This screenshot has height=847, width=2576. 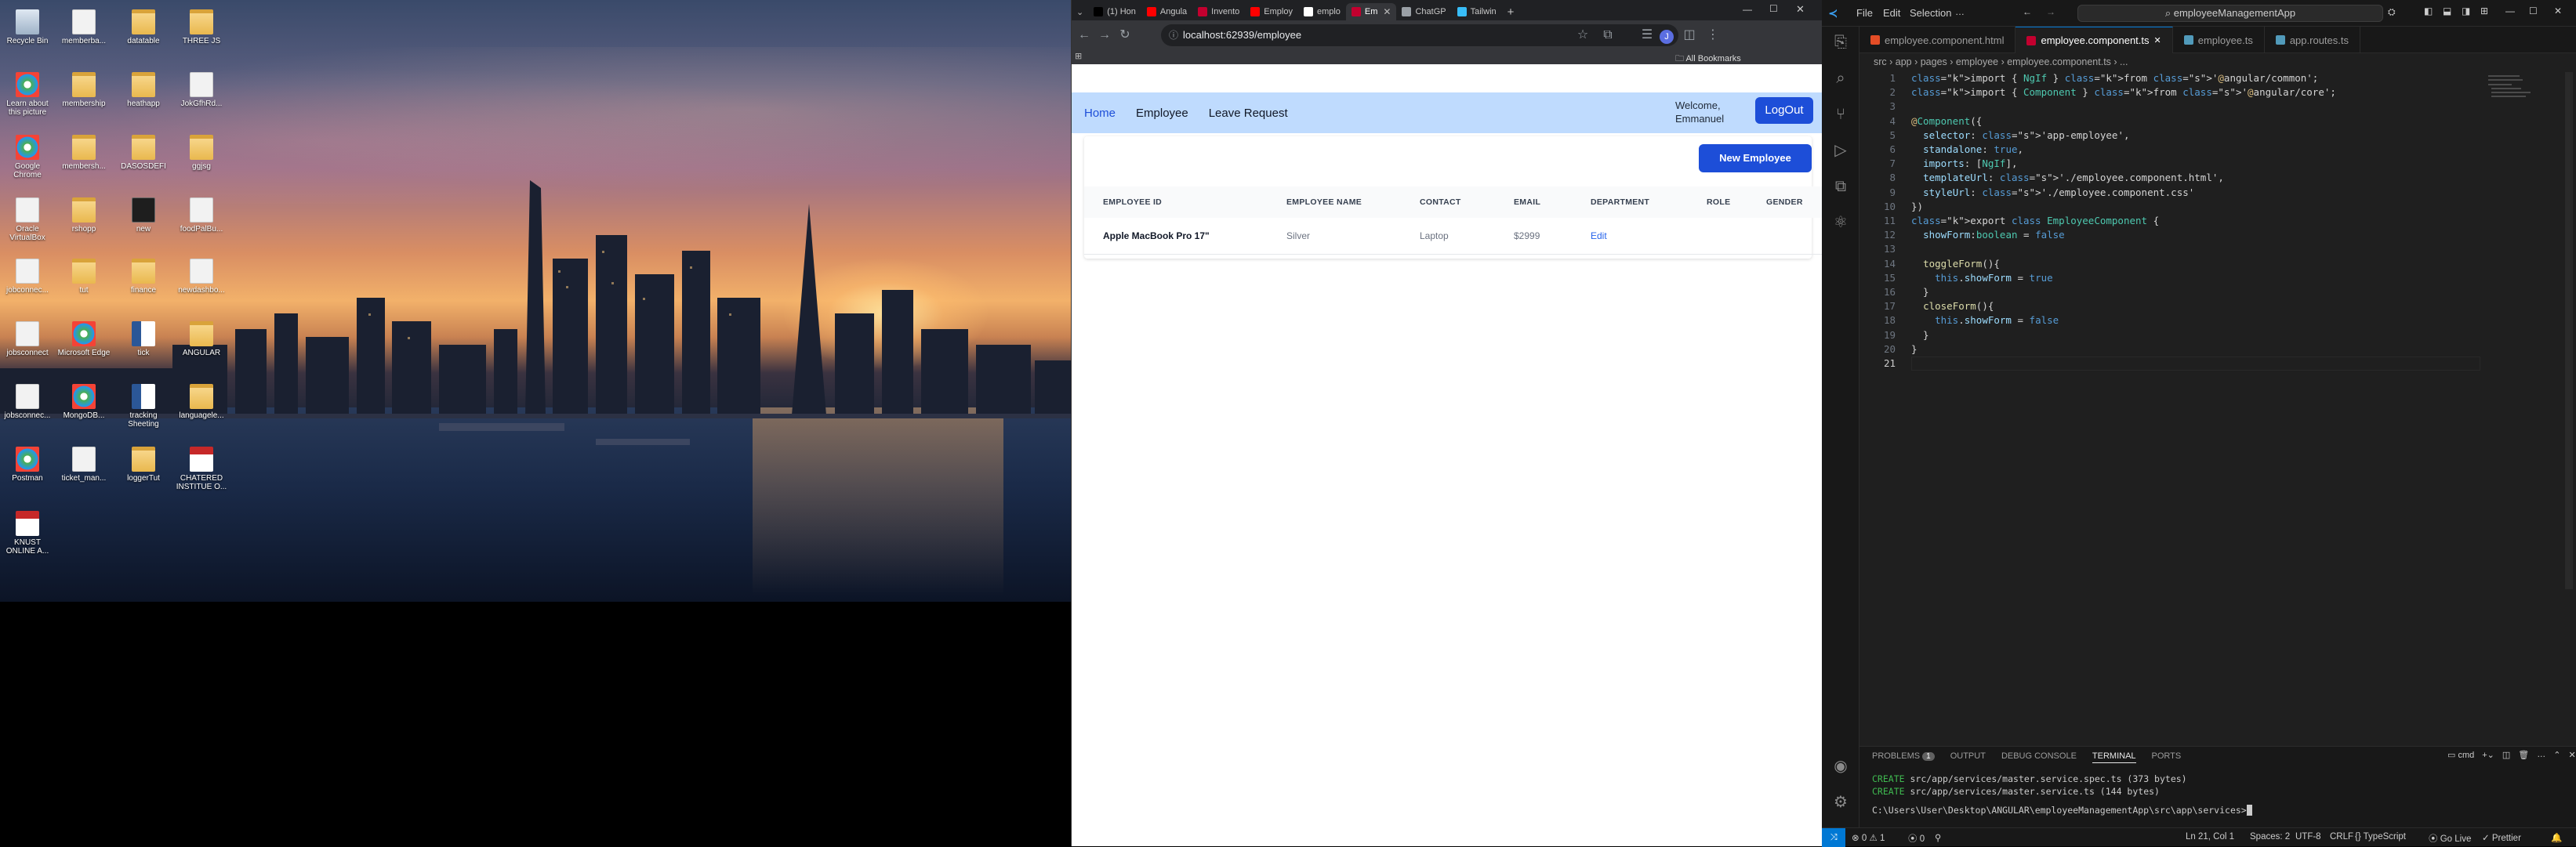 I want to click on nav-home-link: Home, so click(x=1100, y=114).